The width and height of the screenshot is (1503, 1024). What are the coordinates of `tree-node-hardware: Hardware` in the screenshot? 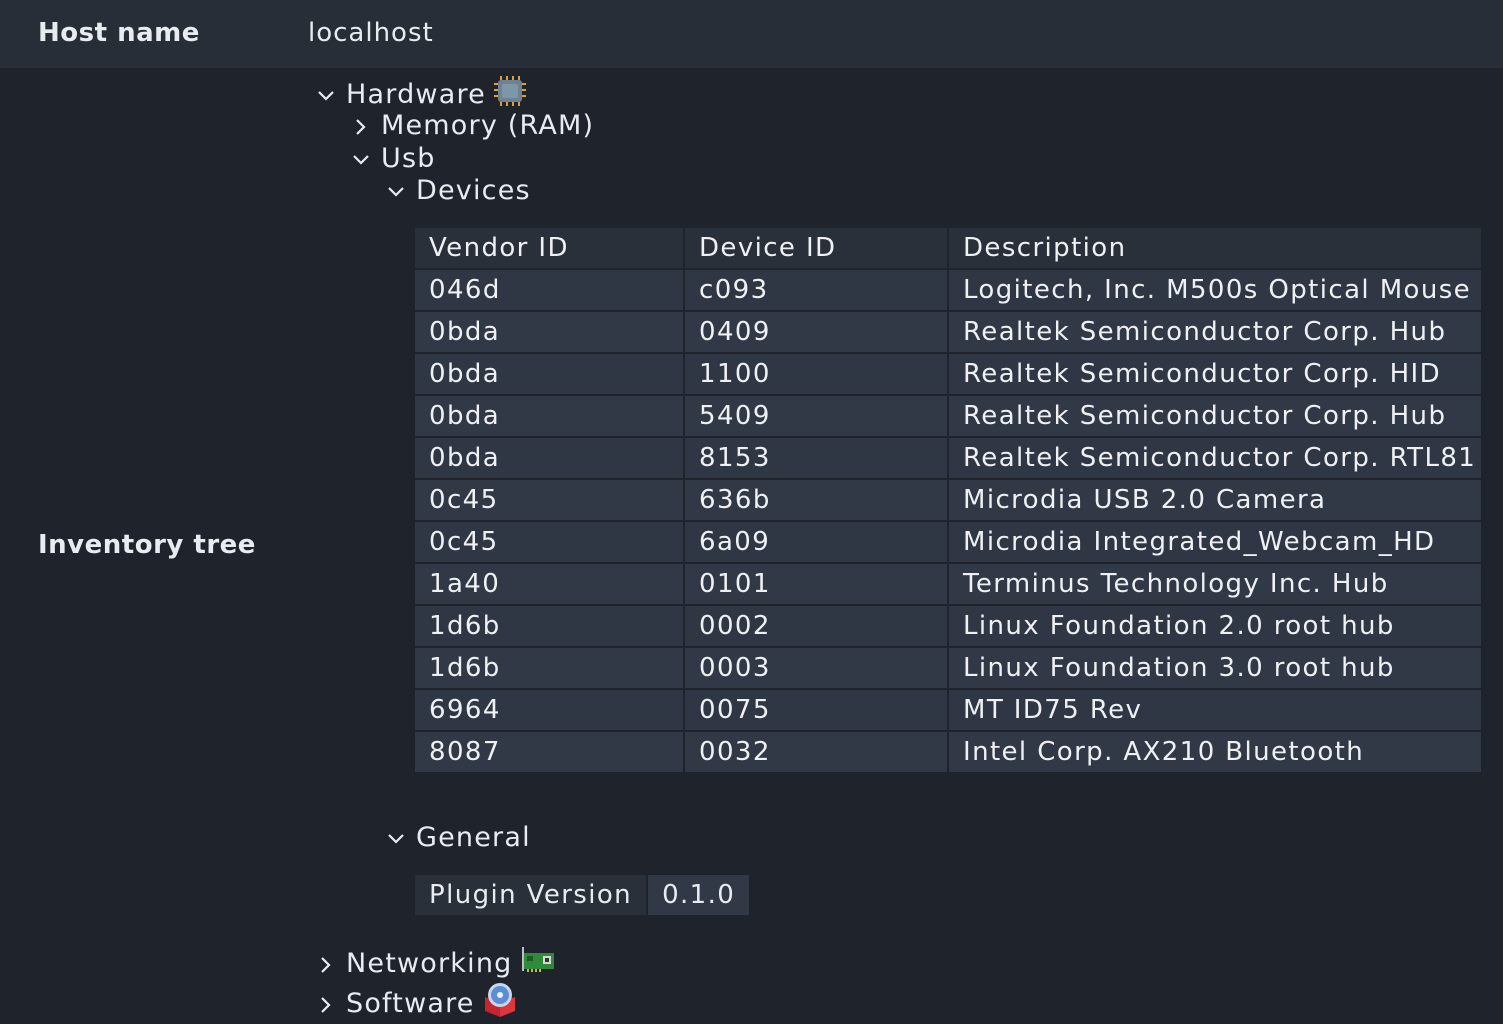 It's located at (423, 94).